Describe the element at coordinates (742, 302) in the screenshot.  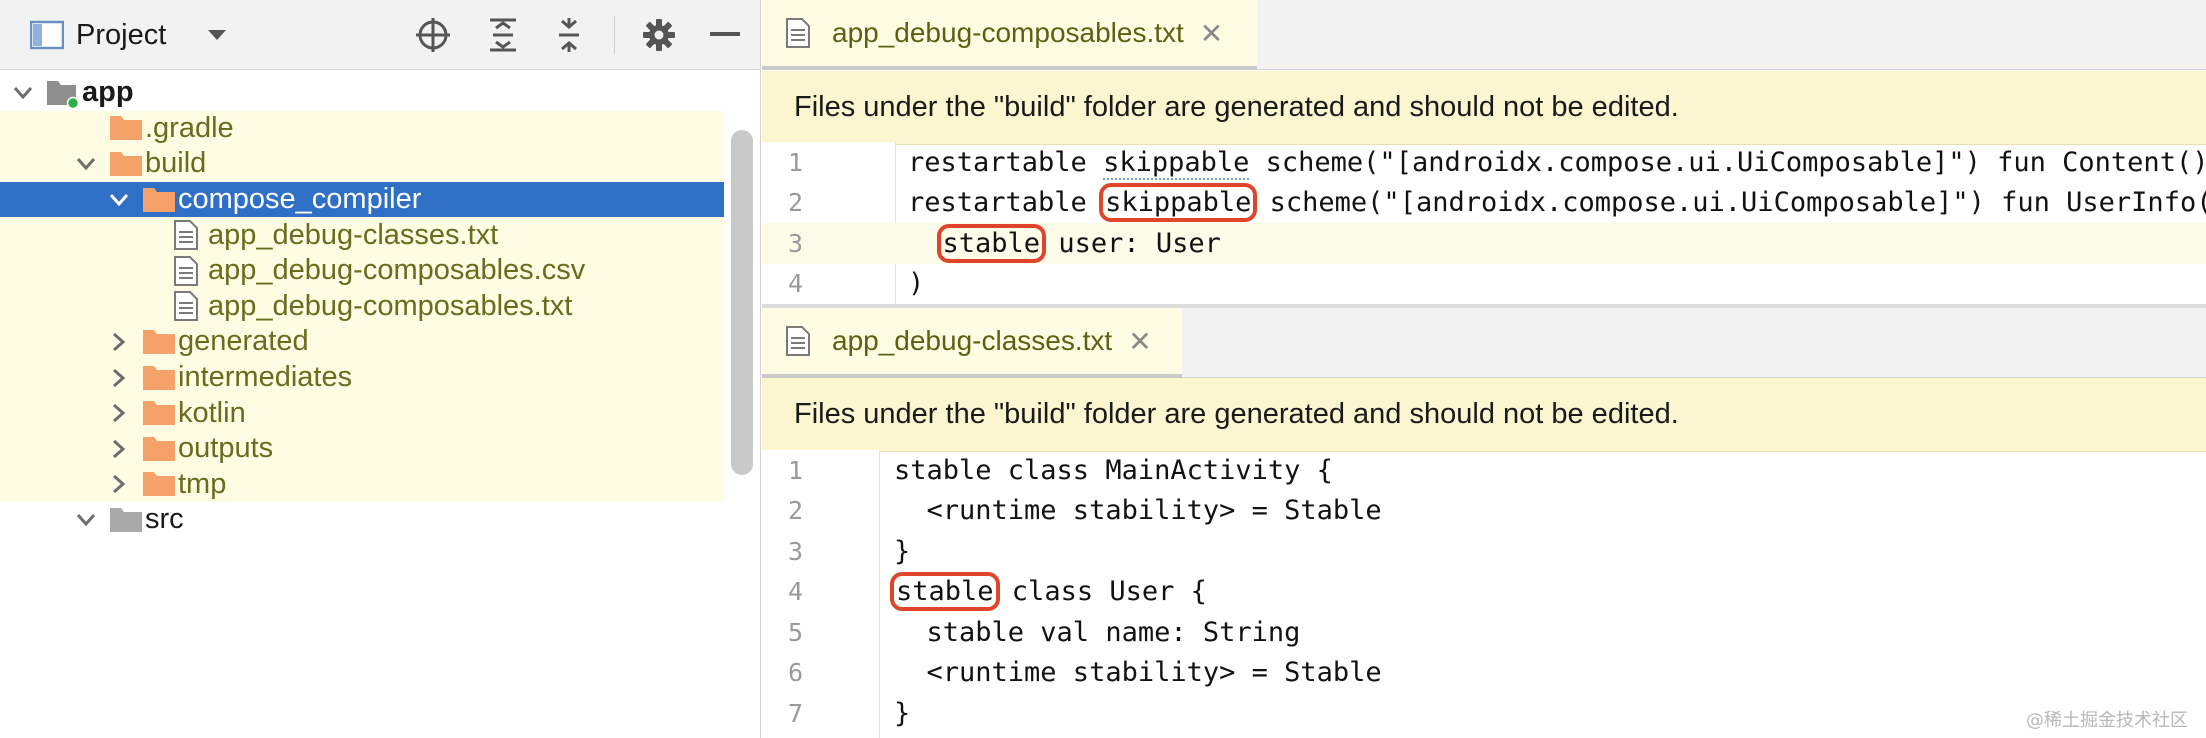
I see `scrollbar` at that location.